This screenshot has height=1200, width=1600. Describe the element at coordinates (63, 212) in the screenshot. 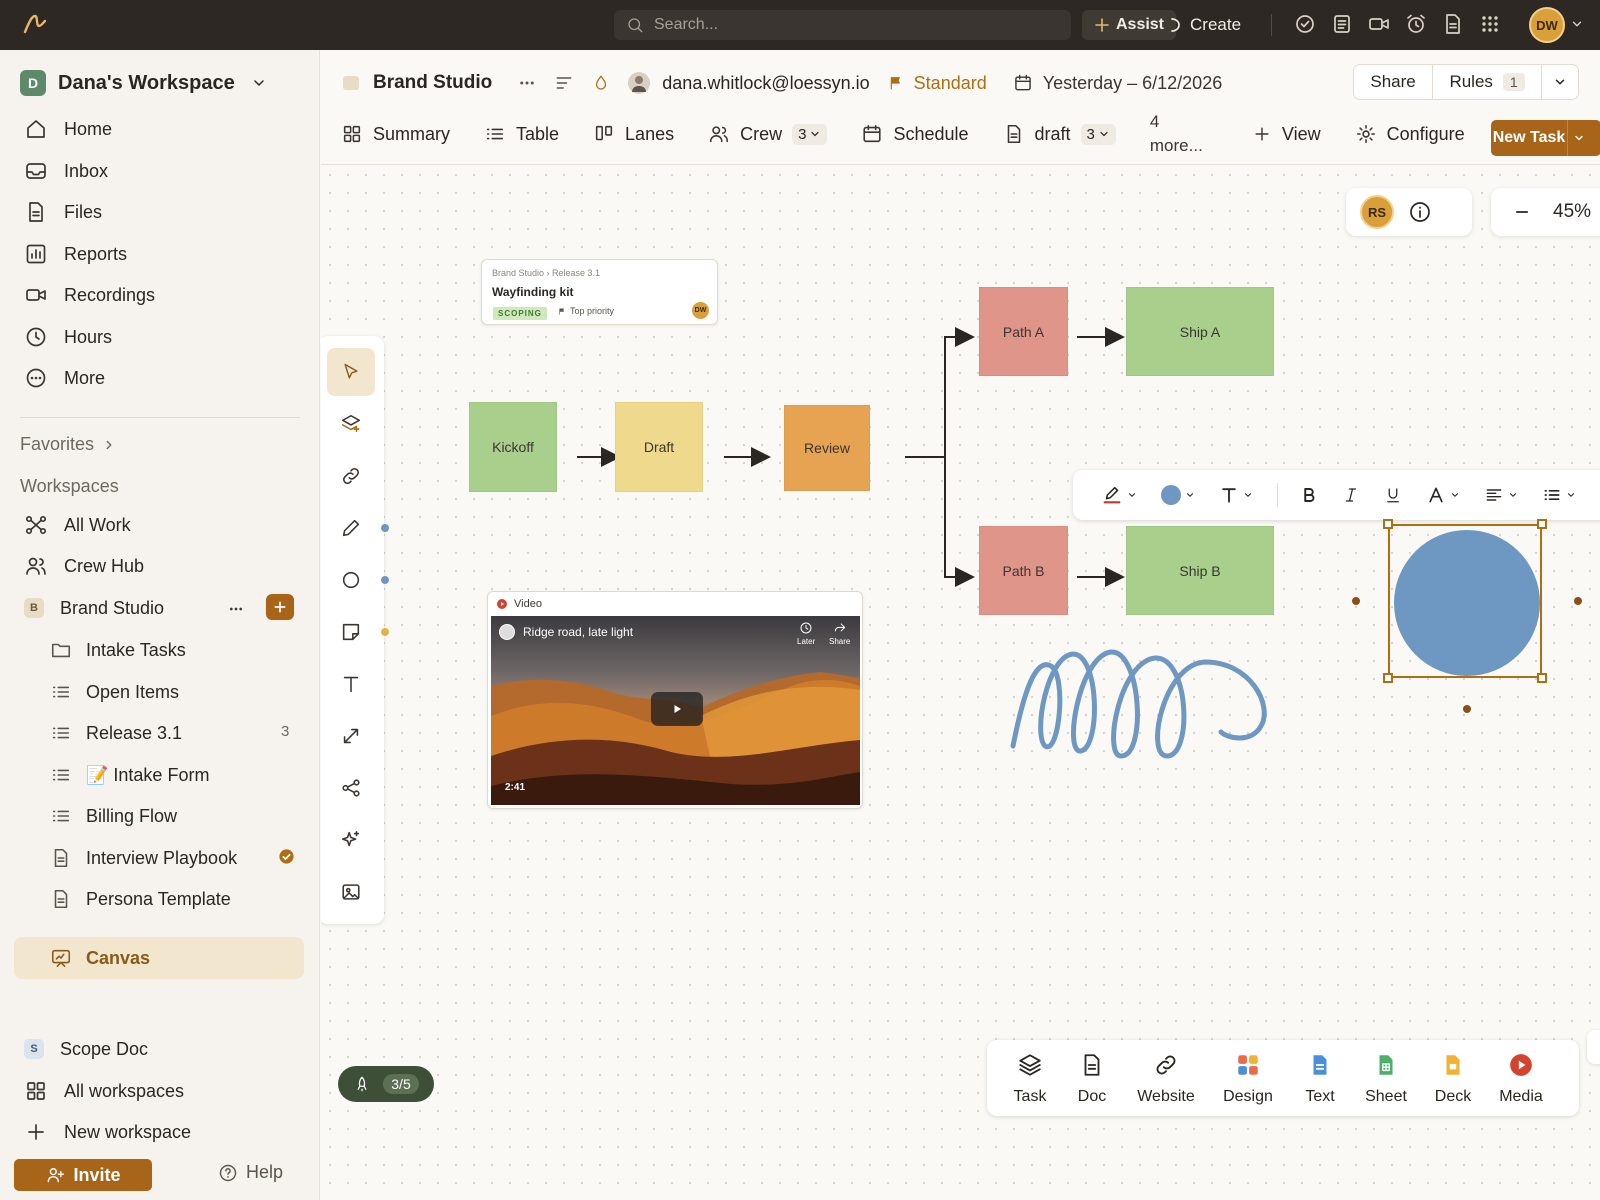

I see `sidebar-item-files: Files` at that location.